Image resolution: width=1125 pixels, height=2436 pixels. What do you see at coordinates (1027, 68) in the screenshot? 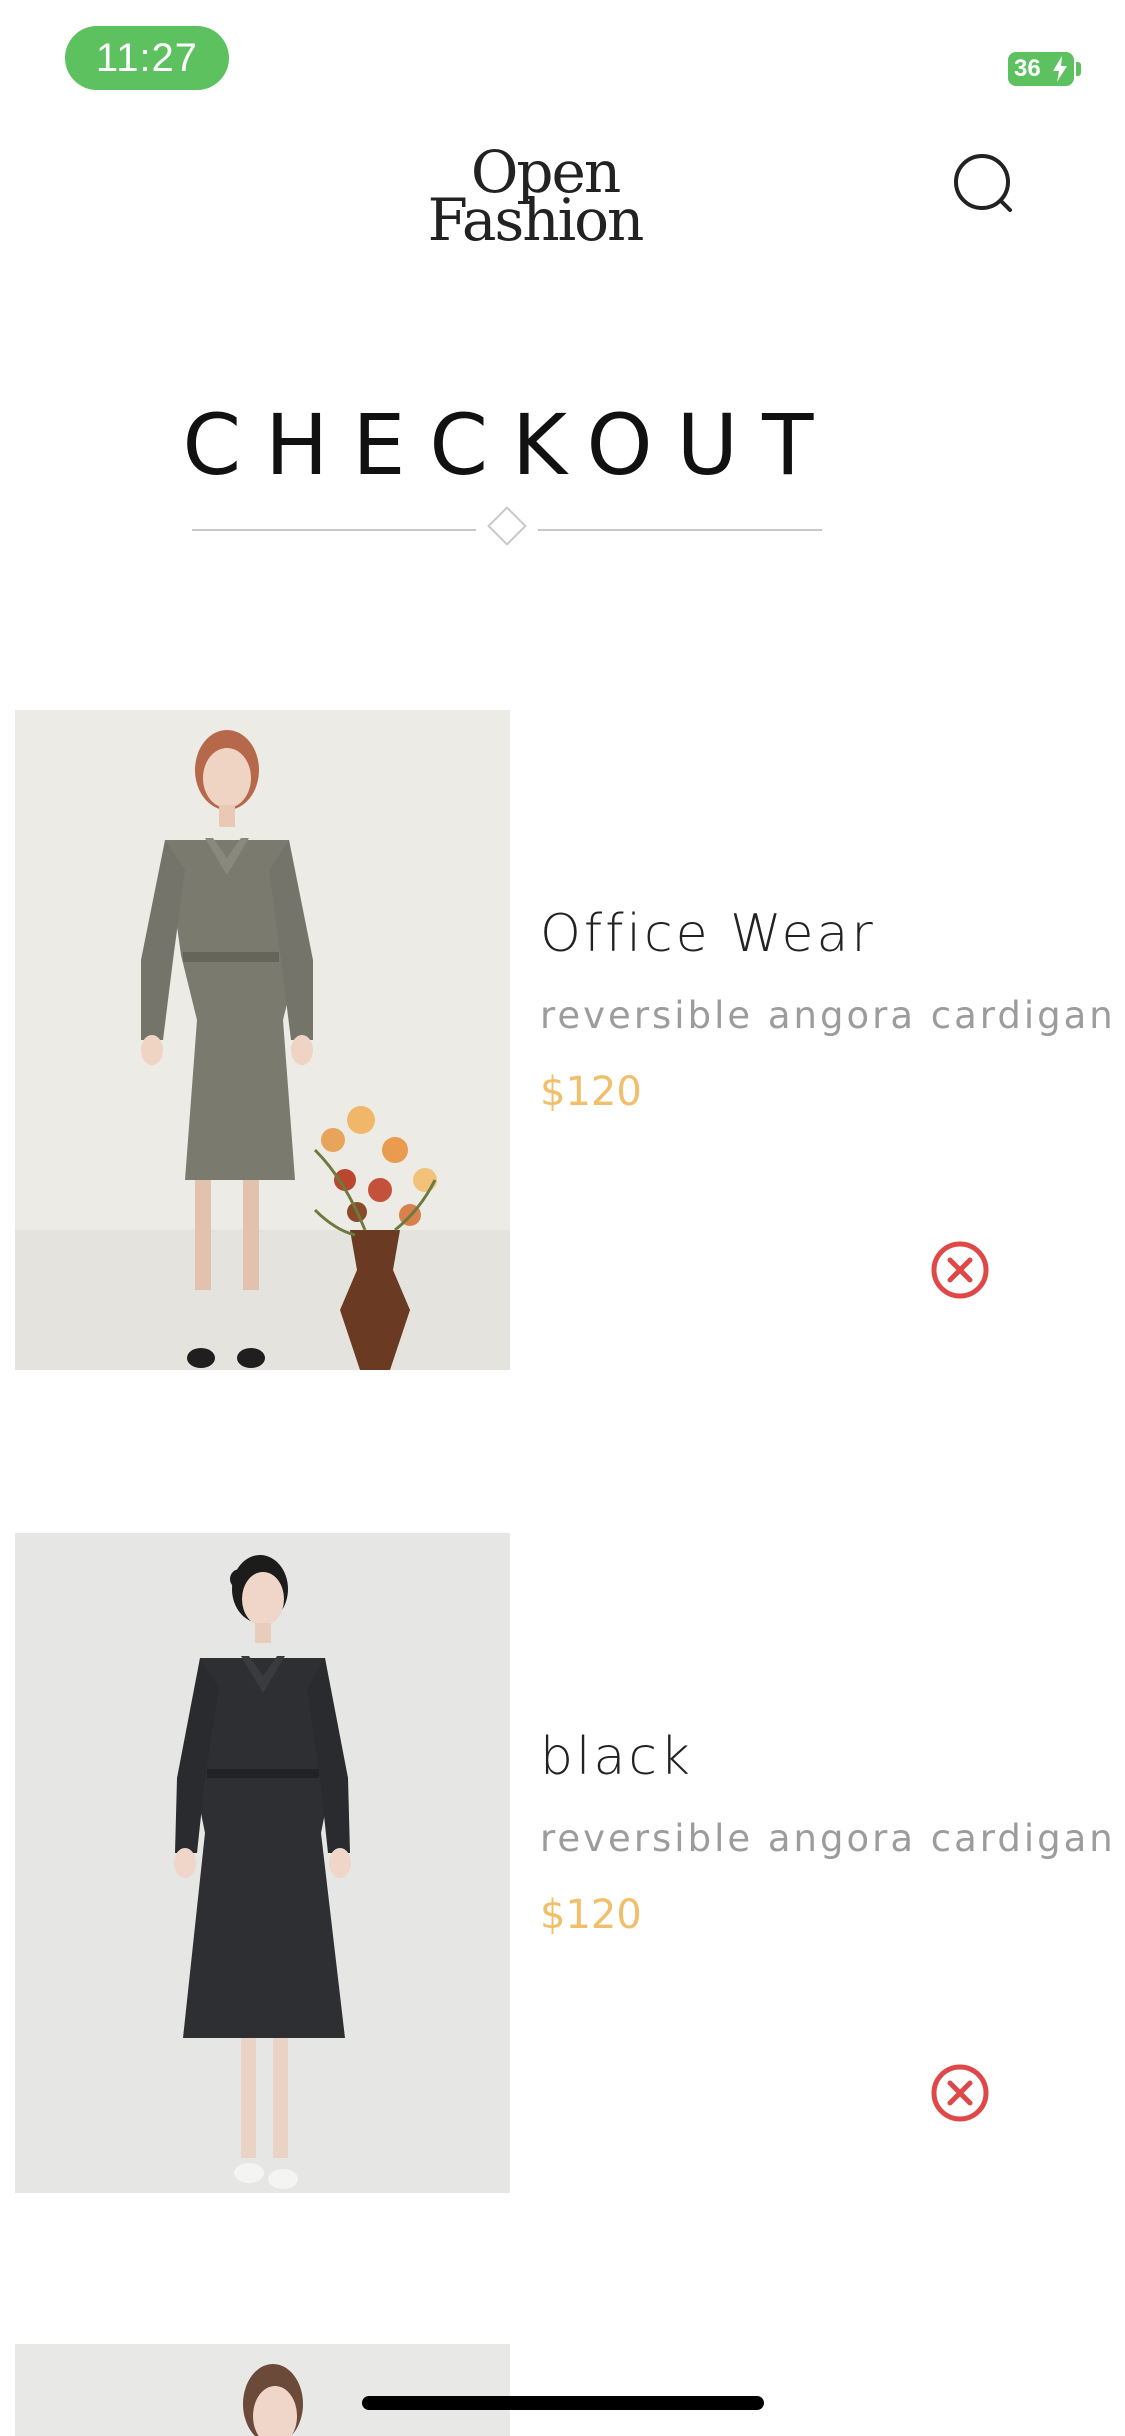
I see `battery-level: 36` at bounding box center [1027, 68].